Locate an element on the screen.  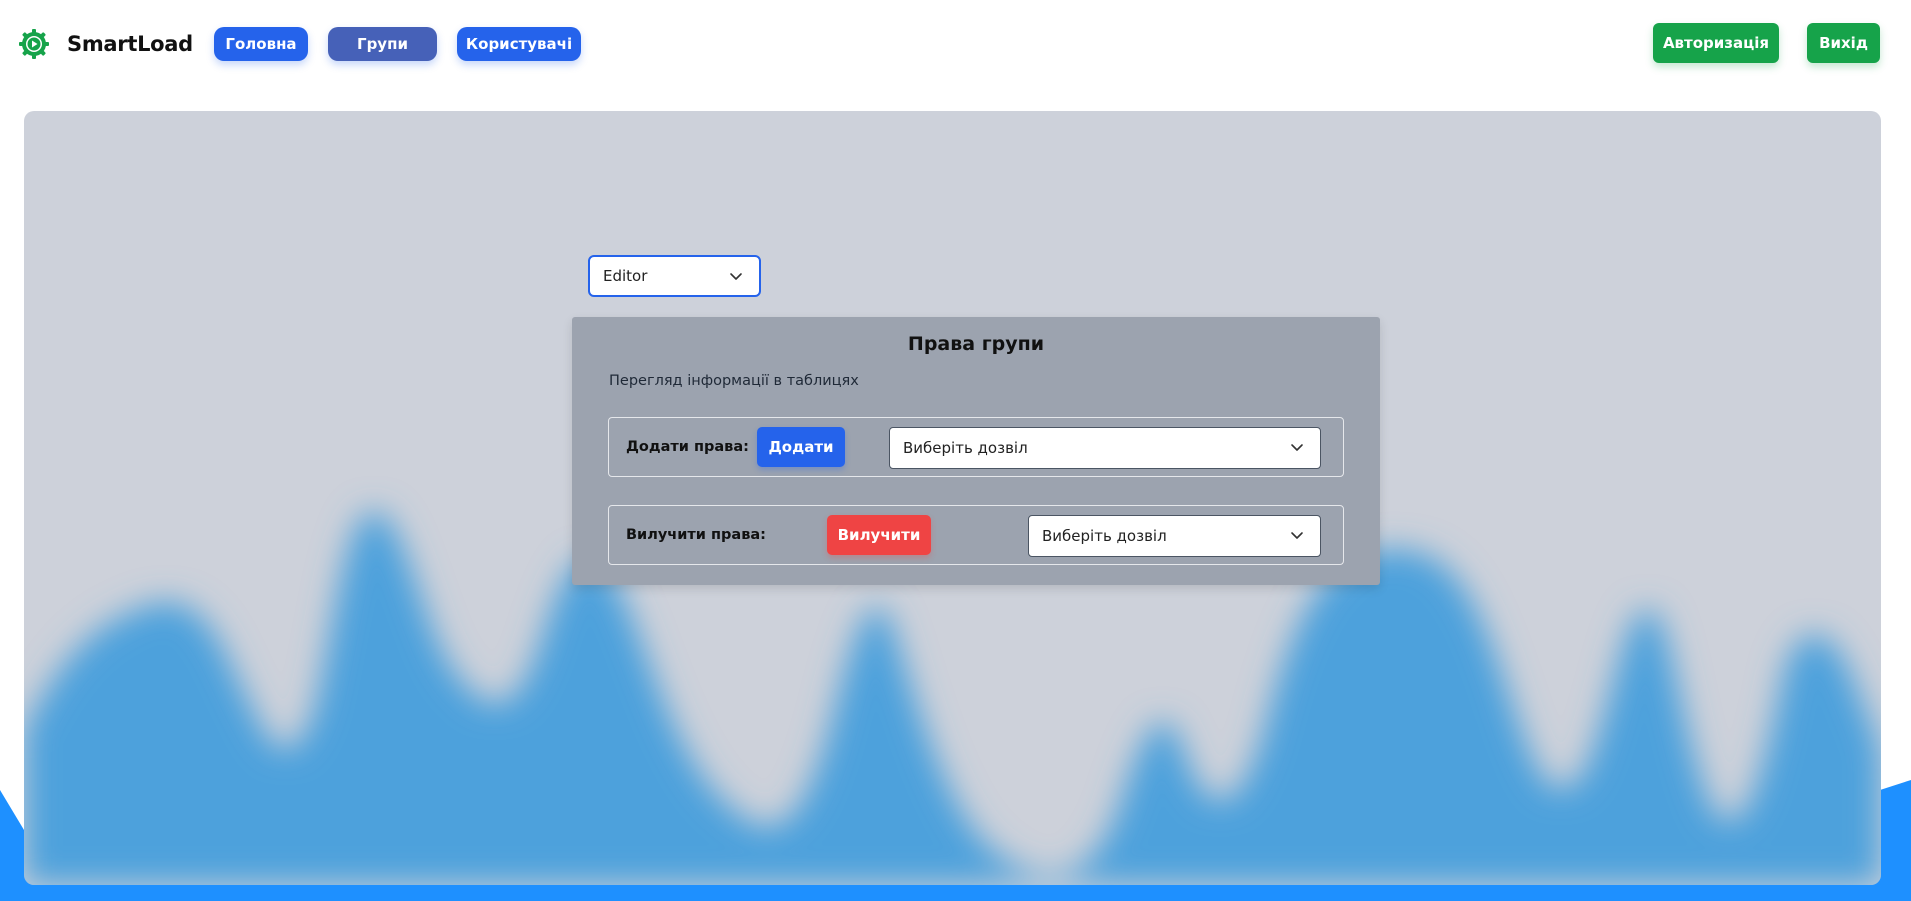
remove-rights-row: Вилучити права: Вилучити Виберіть дозвіл is located at coordinates (976, 535).